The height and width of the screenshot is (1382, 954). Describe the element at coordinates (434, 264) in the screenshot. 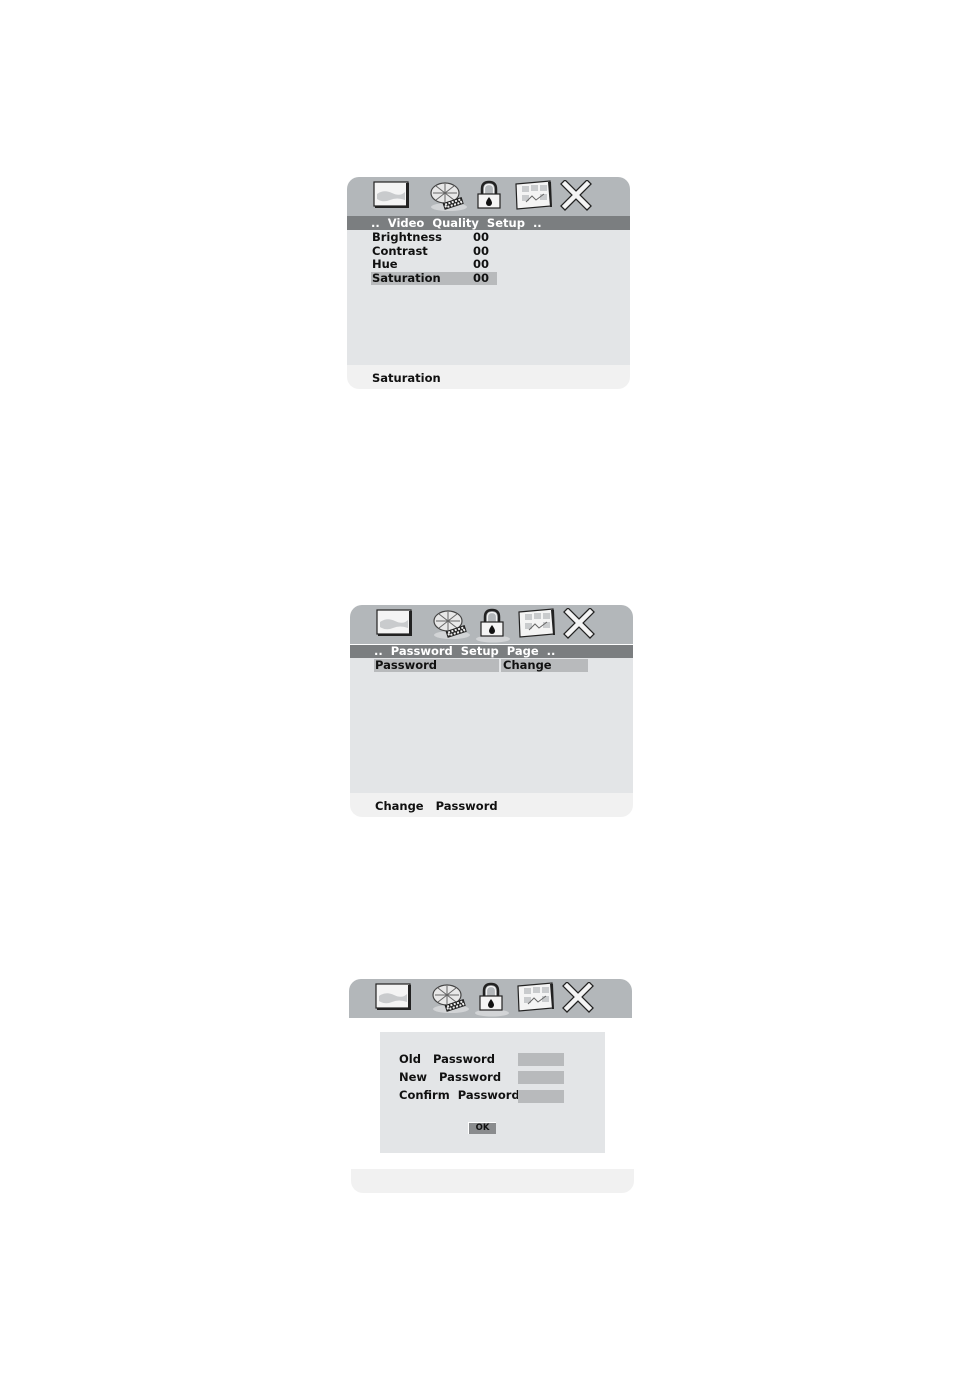

I see `setting-row-hue: Hue 00` at that location.